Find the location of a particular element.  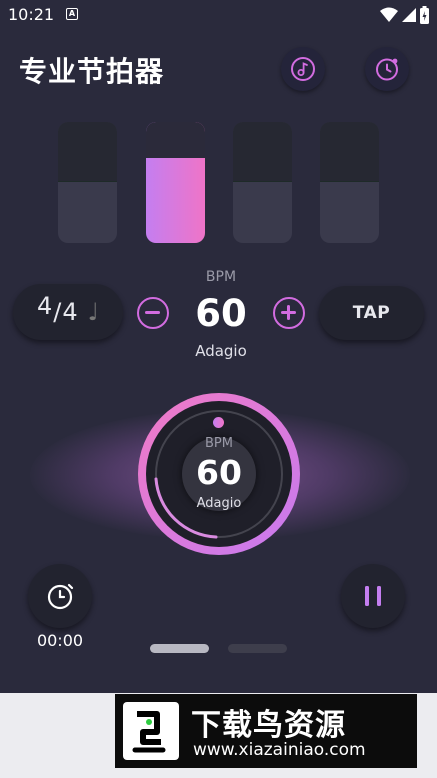

status-icons is located at coordinates (404, 15).